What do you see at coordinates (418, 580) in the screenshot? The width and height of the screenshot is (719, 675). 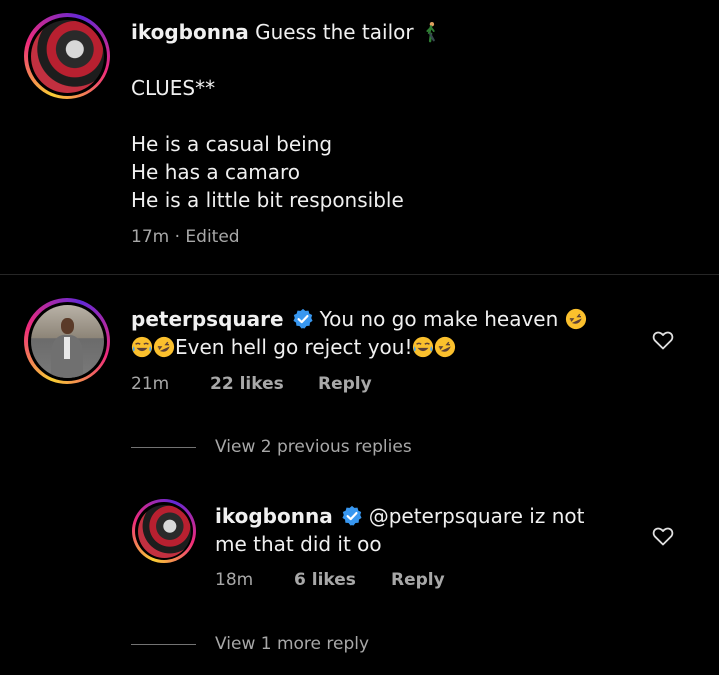 I see `reply-reply-button: Reply` at bounding box center [418, 580].